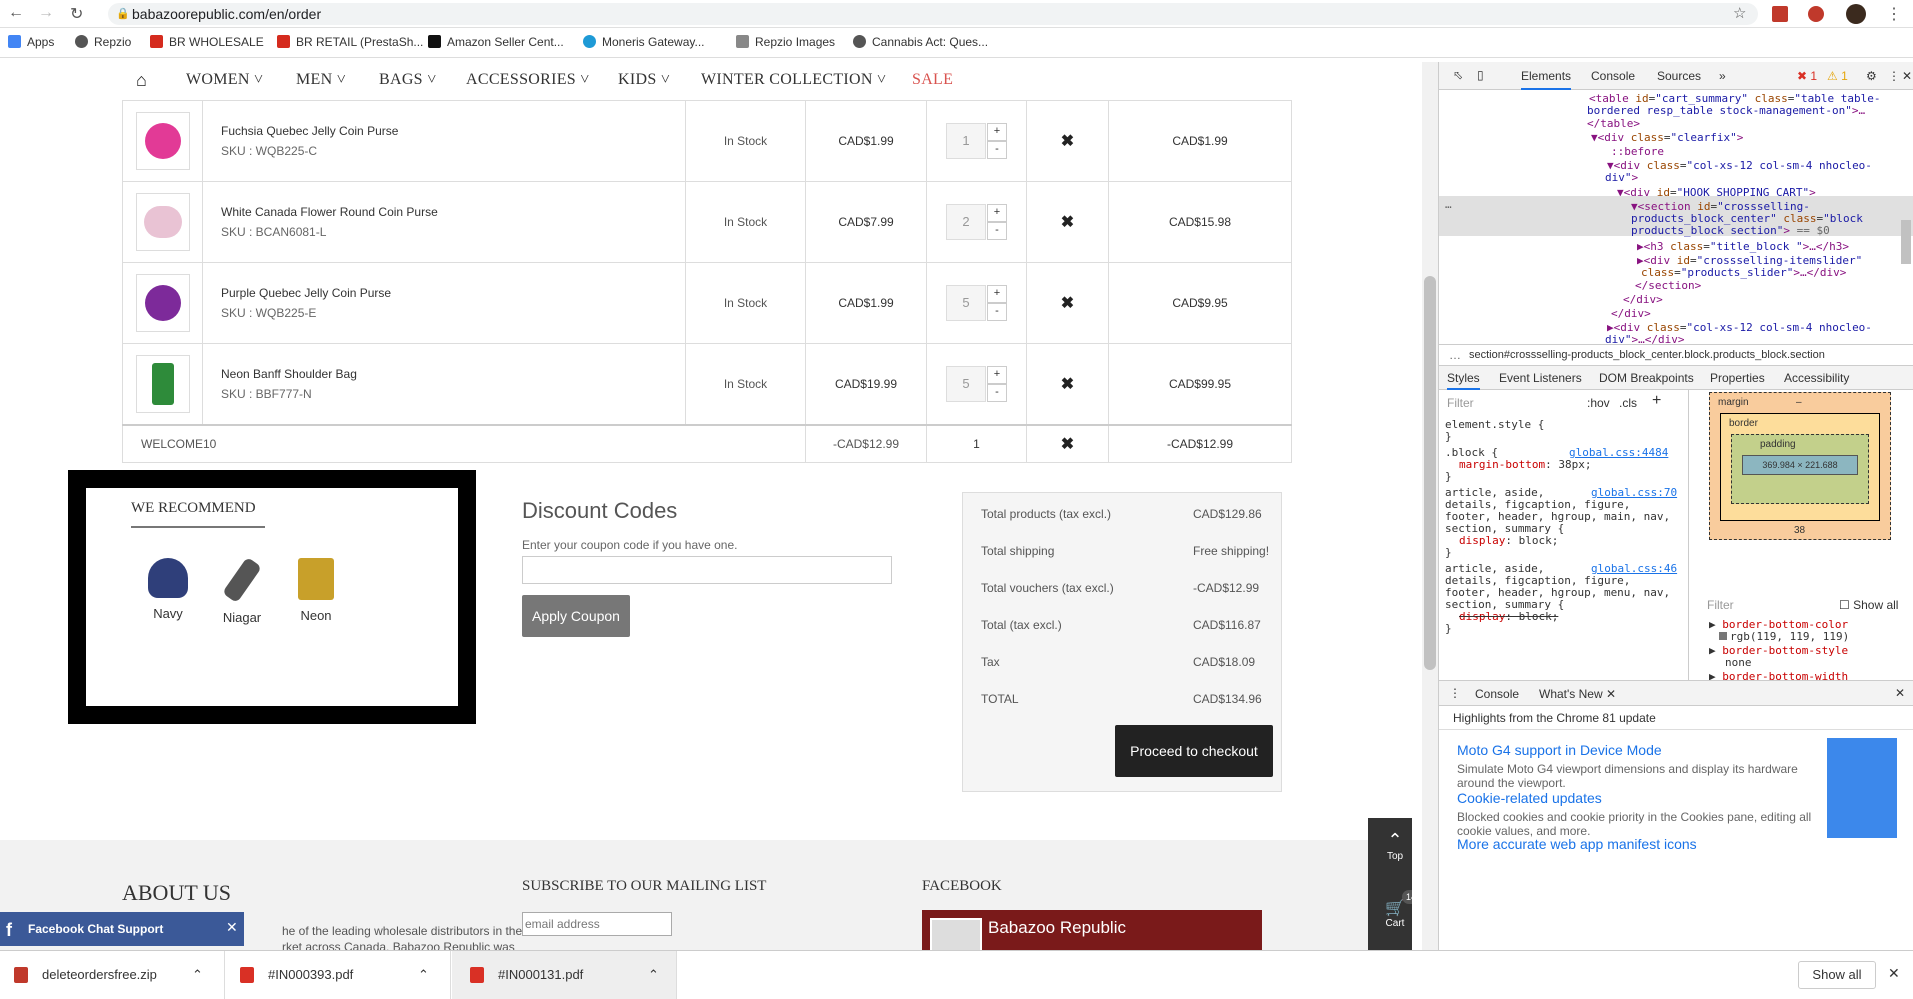  Describe the element at coordinates (966, 141) in the screenshot. I see `quantity-input: 1` at that location.